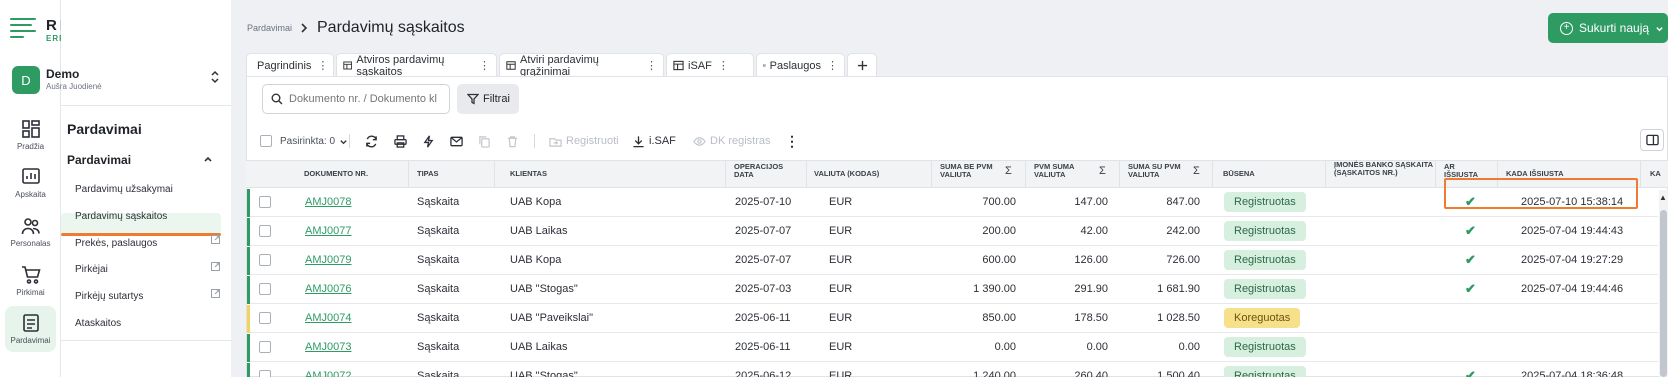  Describe the element at coordinates (400, 141) in the screenshot. I see `print-button` at that location.